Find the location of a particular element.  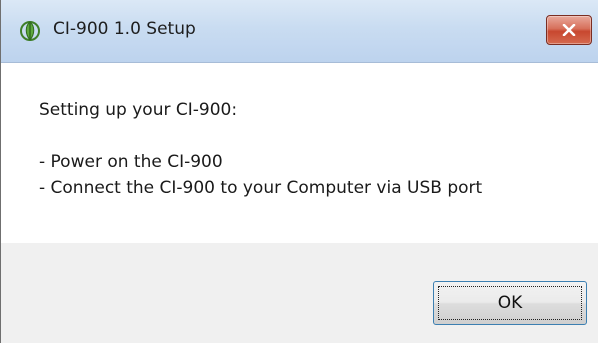

step-power-on: - Power on the CI-900 is located at coordinates (131, 162).